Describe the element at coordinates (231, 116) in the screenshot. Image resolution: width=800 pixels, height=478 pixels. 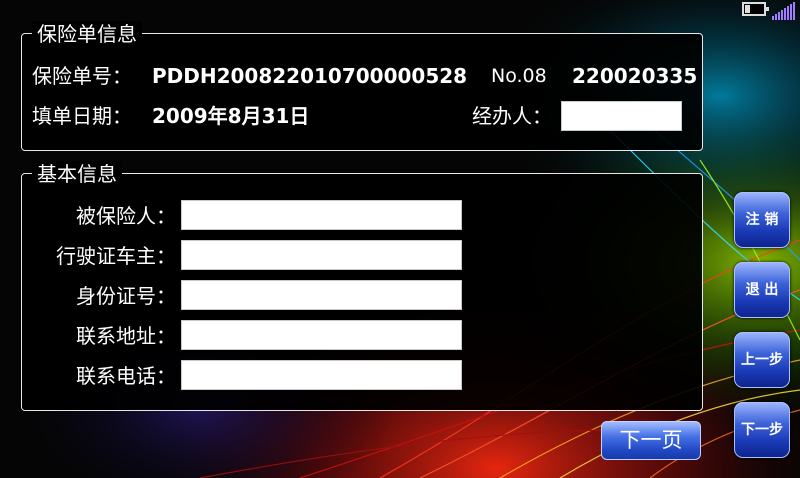
I see `fill-date-value: 2009年8月31日` at that location.